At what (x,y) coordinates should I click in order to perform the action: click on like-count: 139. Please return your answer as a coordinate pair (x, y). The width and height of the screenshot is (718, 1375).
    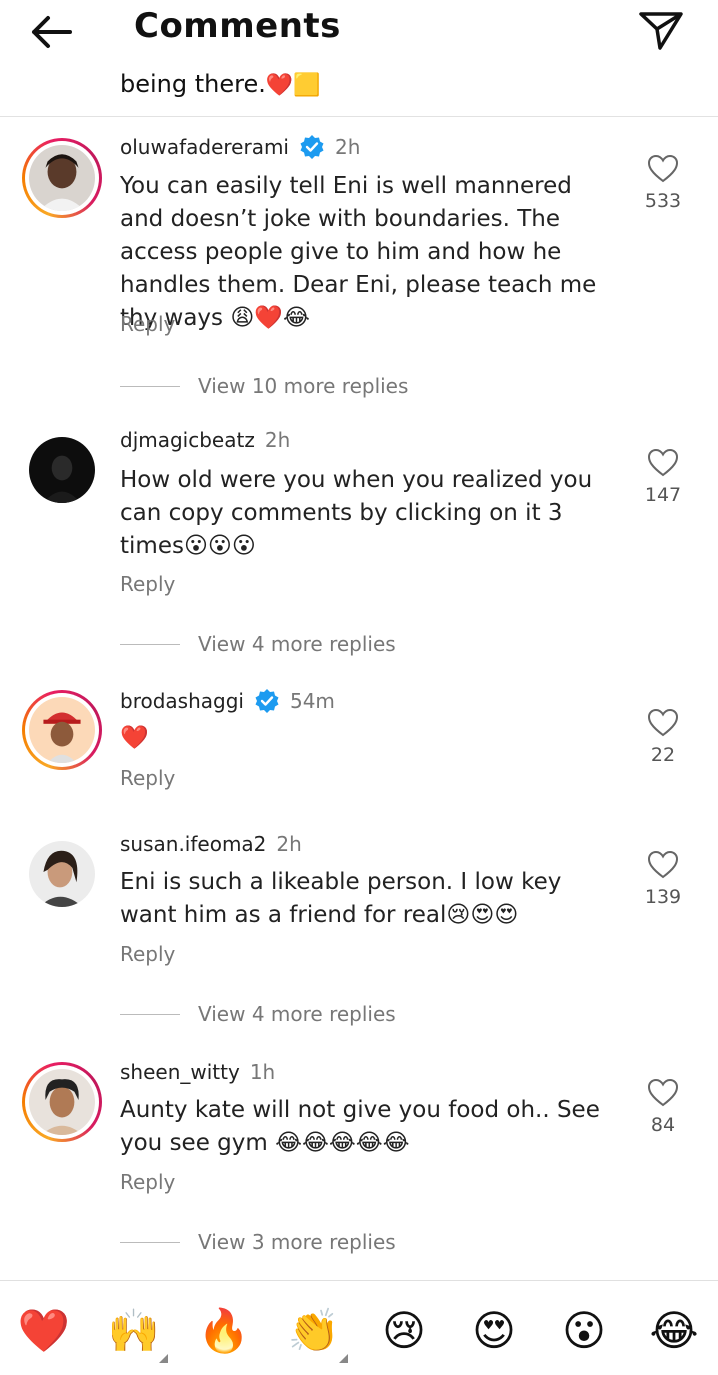
    Looking at the image, I should click on (663, 897).